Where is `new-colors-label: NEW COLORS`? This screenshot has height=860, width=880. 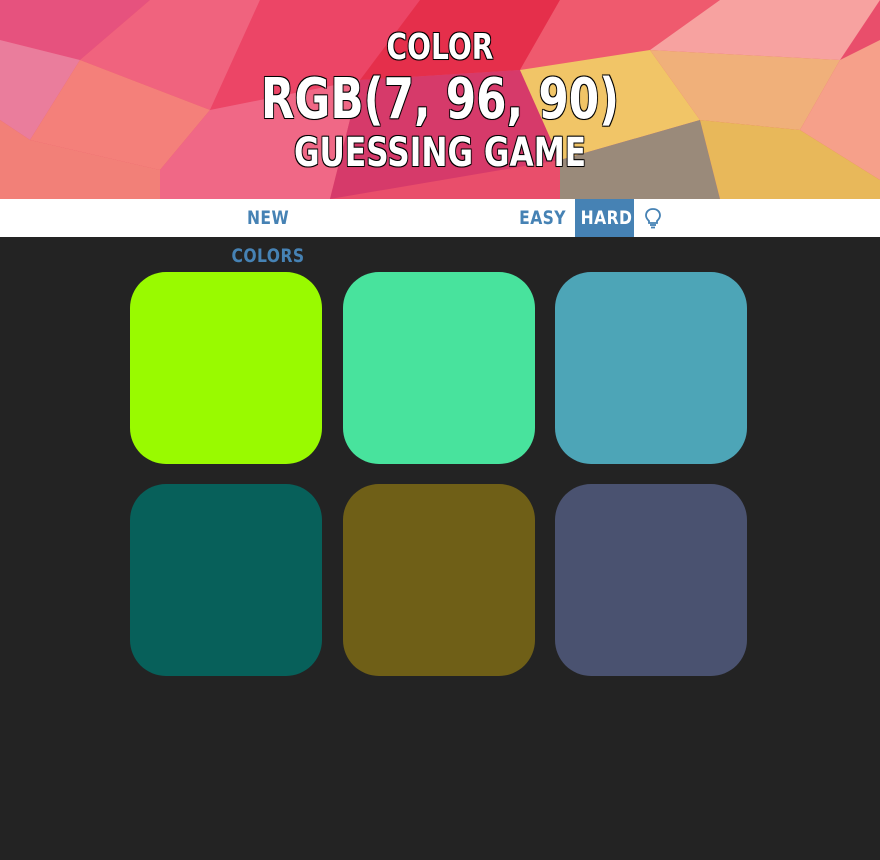 new-colors-label: NEW COLORS is located at coordinates (268, 237).